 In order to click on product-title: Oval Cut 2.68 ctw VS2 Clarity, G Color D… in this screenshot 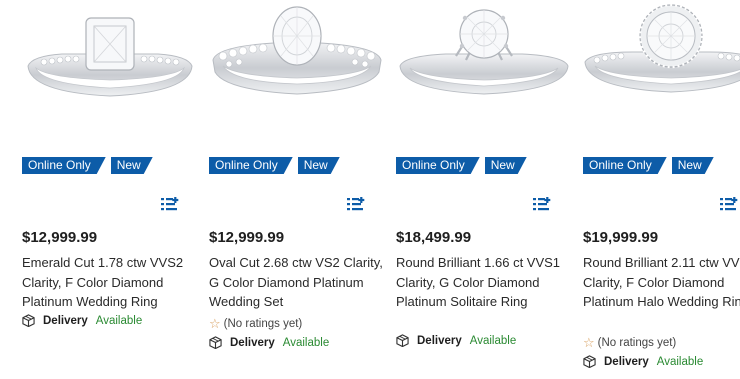, I will do `click(297, 282)`.